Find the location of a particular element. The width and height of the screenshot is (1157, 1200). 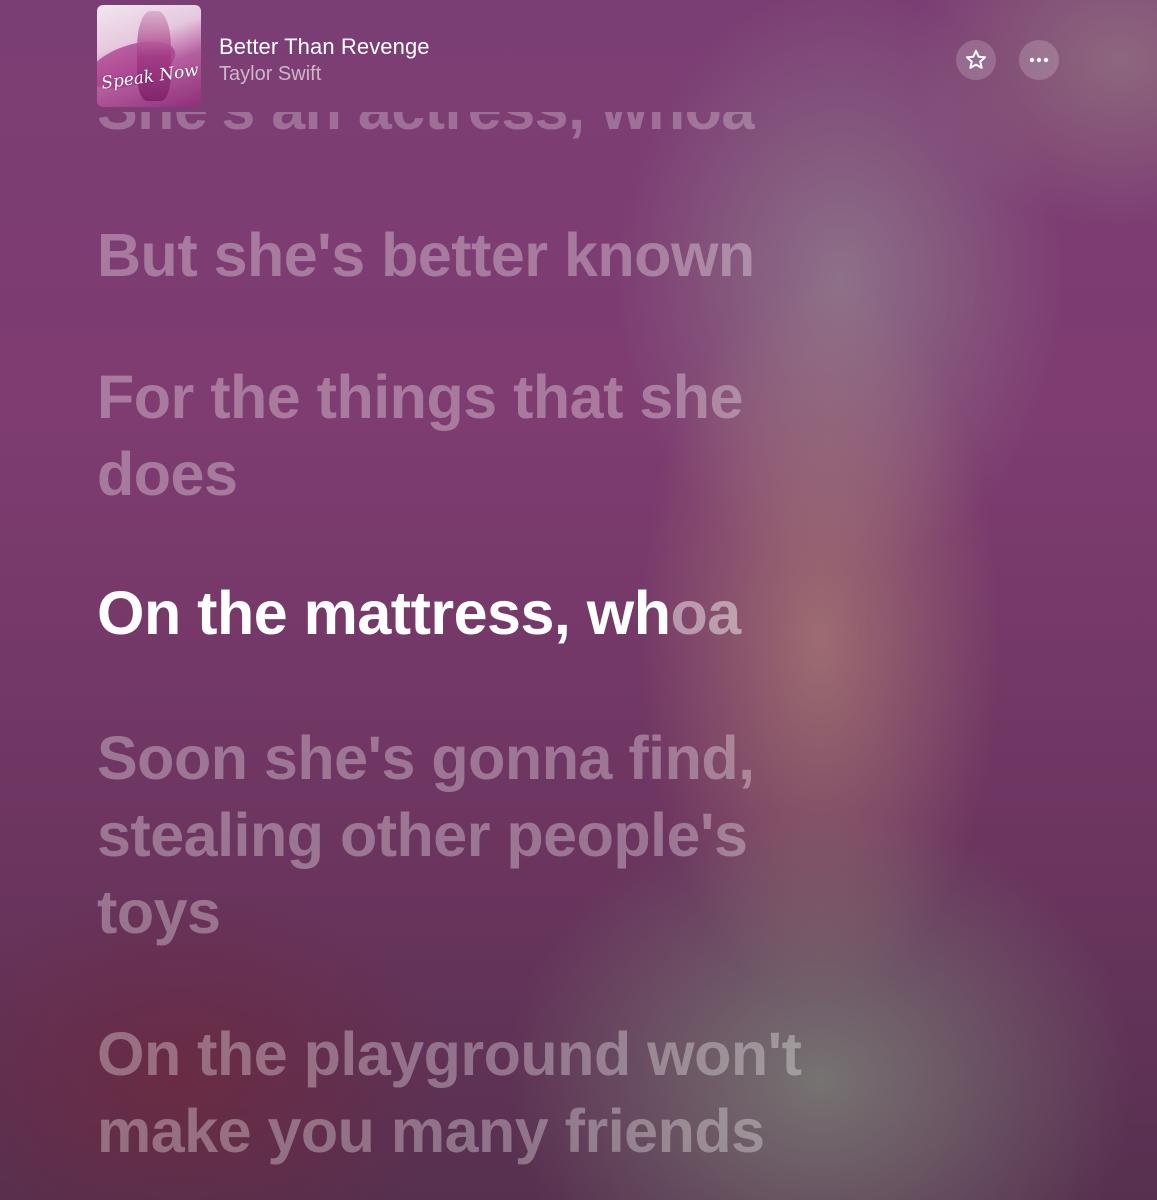

favorite-button is located at coordinates (976, 60).